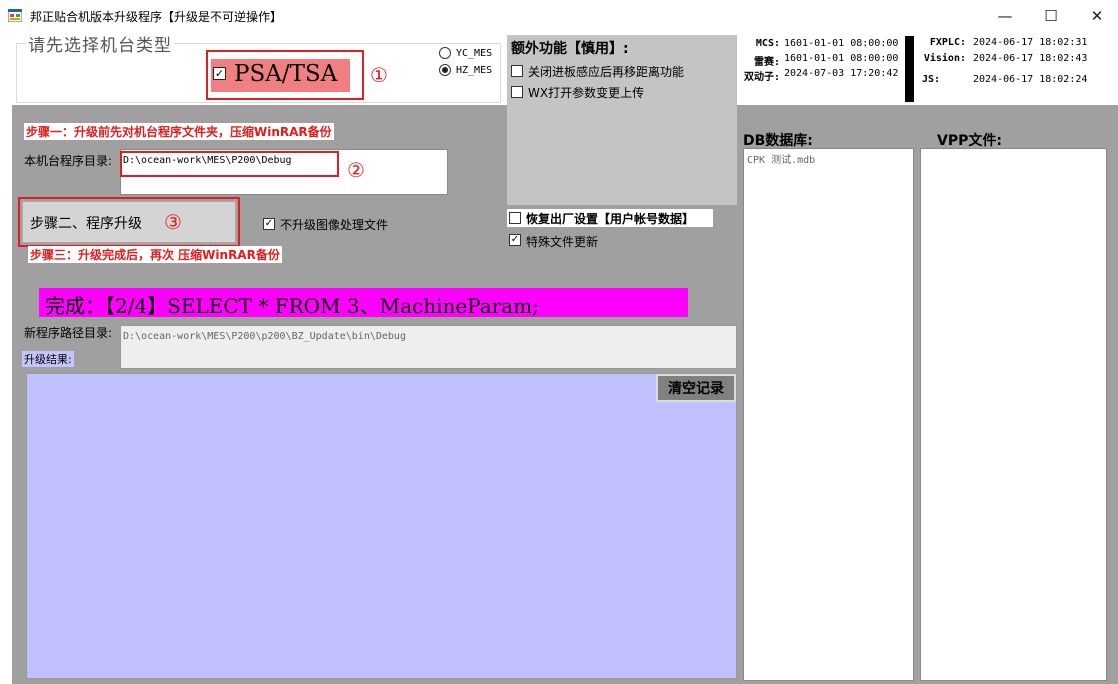  What do you see at coordinates (334, 225) in the screenshot?
I see `no-image-label: 不升级图像处理文件` at bounding box center [334, 225].